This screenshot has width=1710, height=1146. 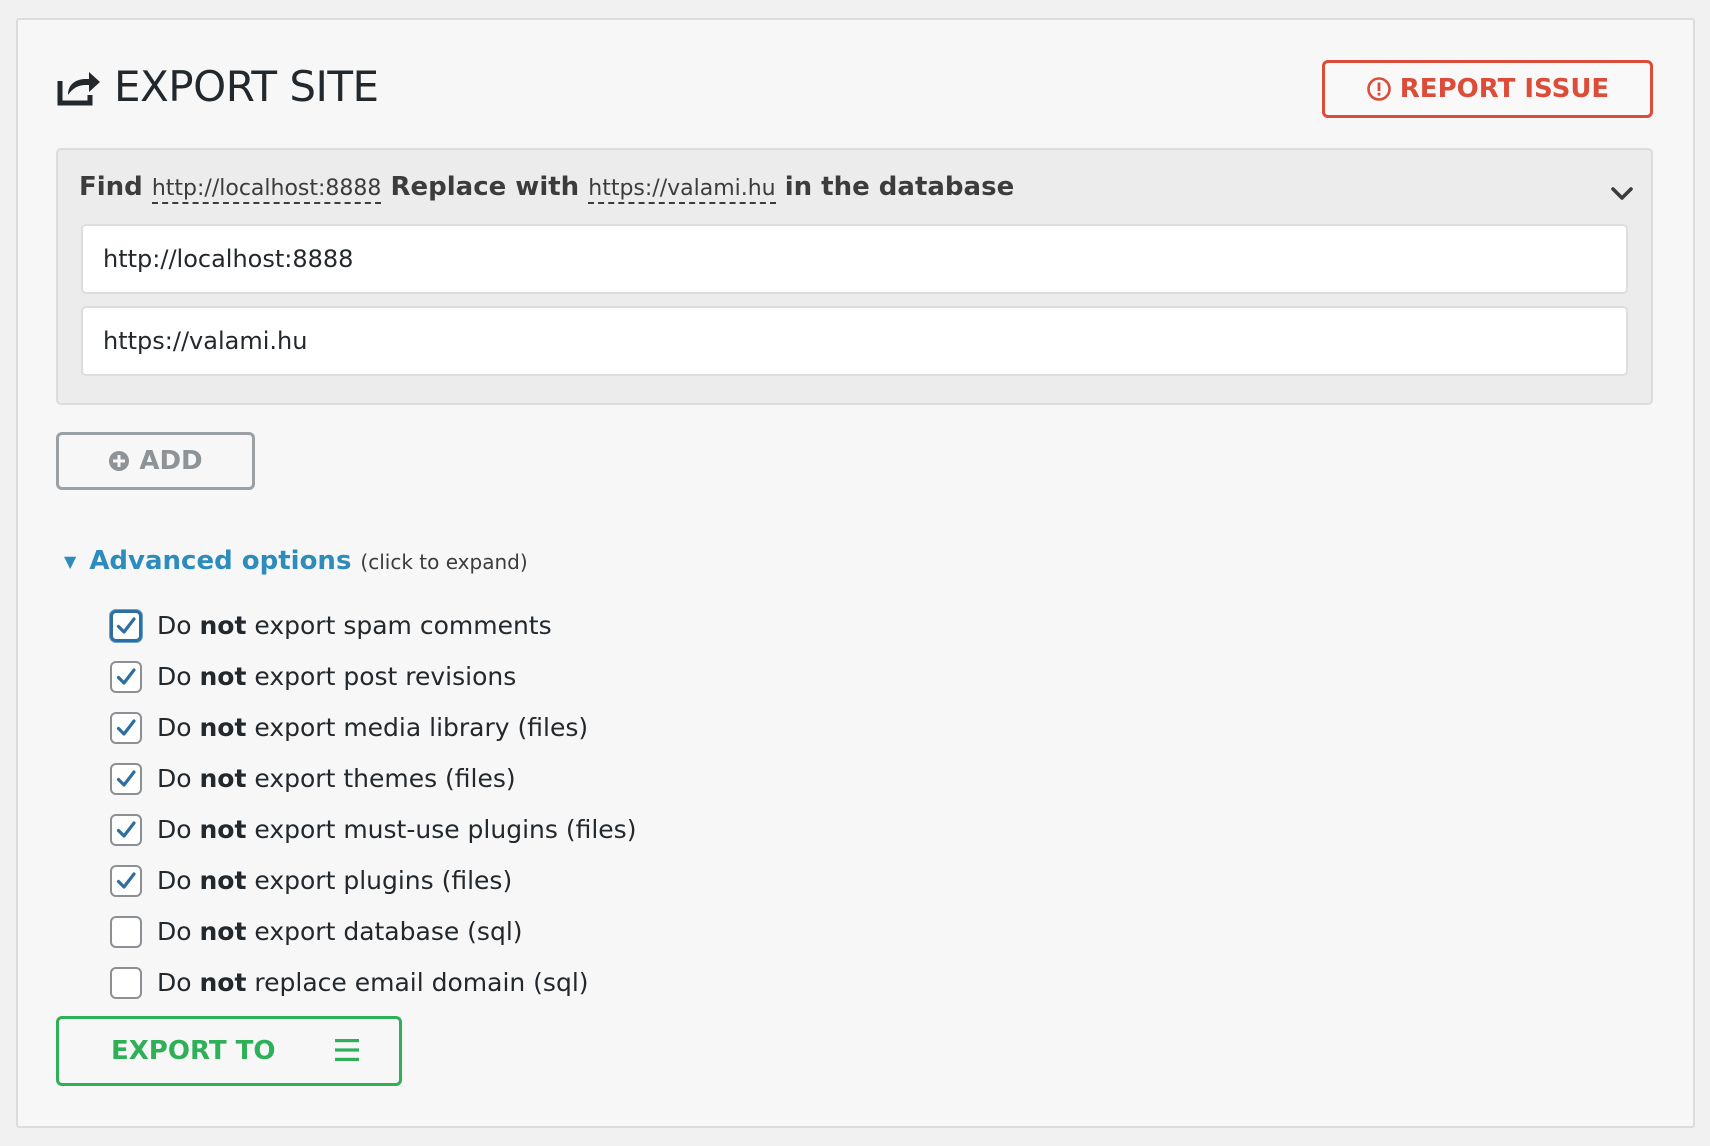 What do you see at coordinates (347, 1050) in the screenshot?
I see `menu-icon` at bounding box center [347, 1050].